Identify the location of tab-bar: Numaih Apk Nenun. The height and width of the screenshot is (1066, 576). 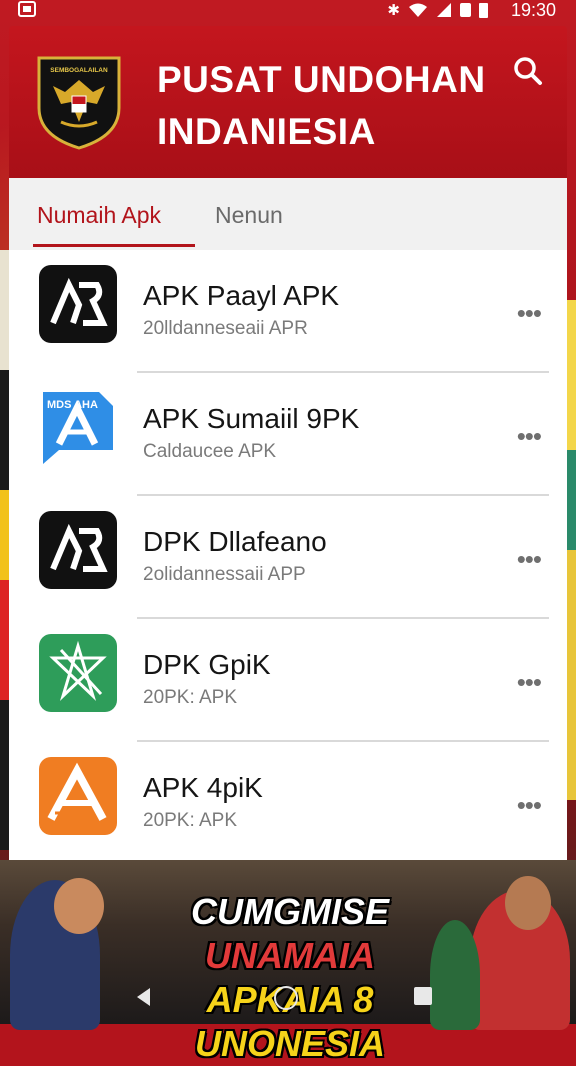
(288, 214).